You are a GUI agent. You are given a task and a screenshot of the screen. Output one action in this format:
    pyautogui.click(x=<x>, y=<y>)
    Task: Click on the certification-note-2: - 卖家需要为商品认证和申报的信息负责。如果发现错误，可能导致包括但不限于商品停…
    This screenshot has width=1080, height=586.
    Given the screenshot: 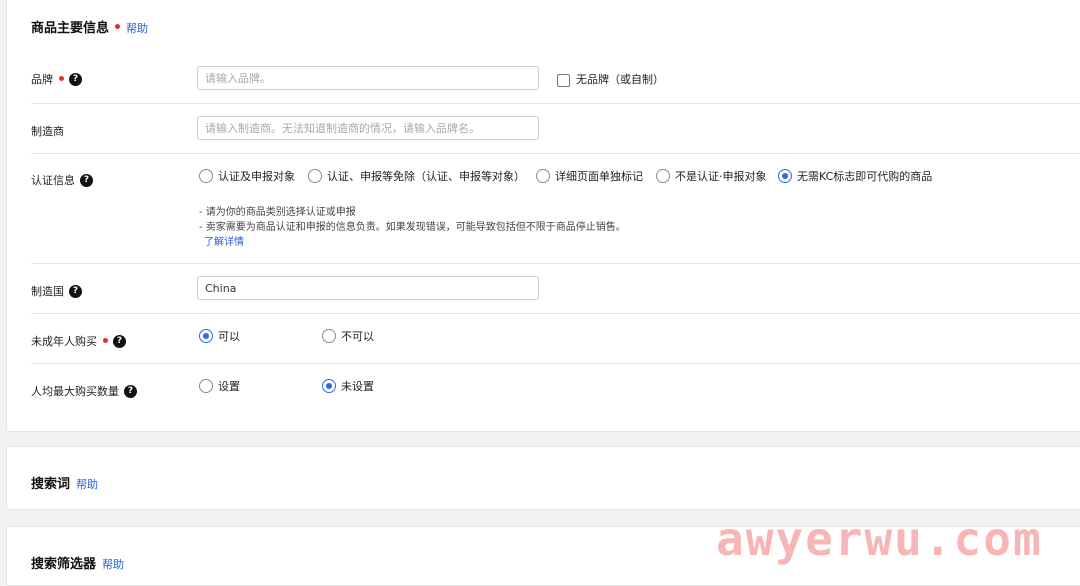 What is the action you would take?
    pyautogui.click(x=412, y=227)
    